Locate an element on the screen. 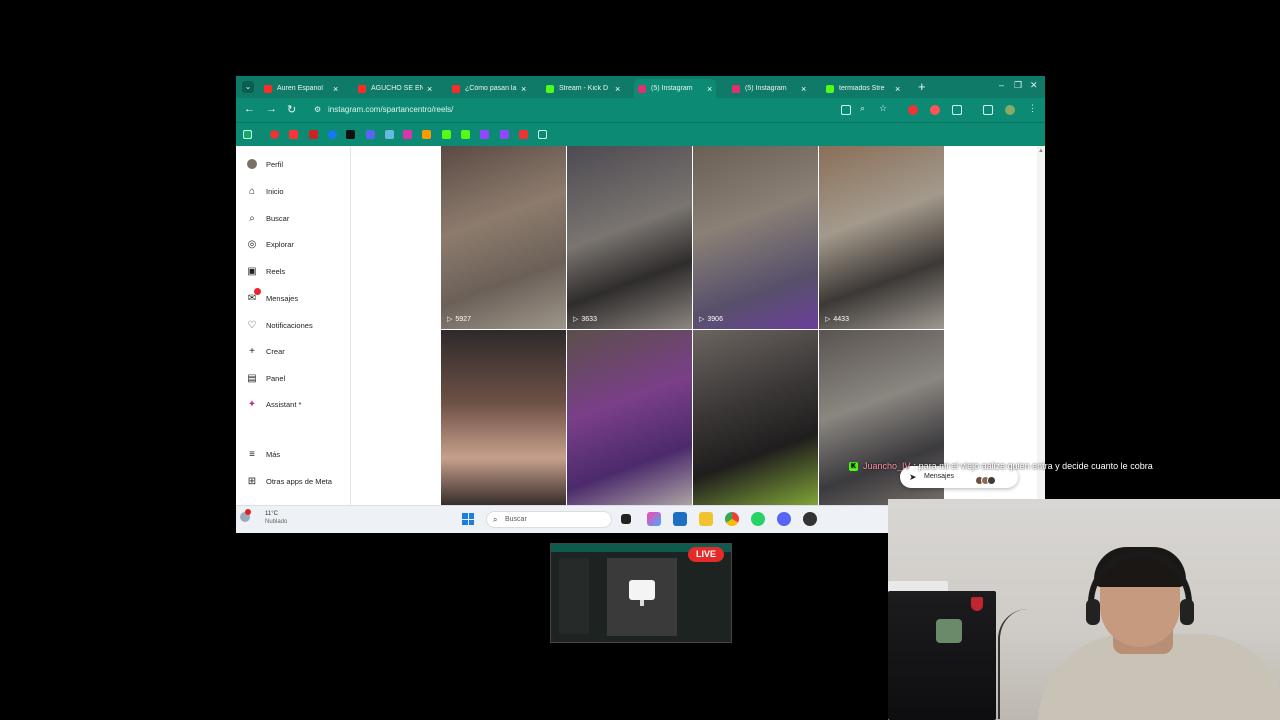 The image size is (1280, 720). sidebar-item-reels: ▣ Reels is located at coordinates (265, 271).